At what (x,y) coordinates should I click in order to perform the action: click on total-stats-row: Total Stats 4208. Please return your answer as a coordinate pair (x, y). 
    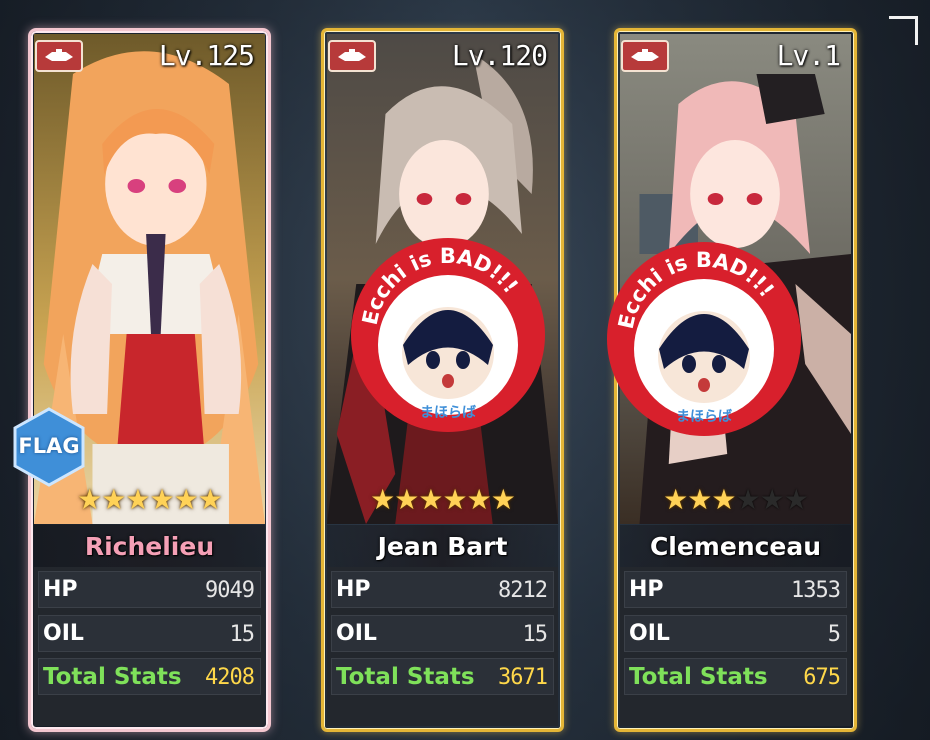
    Looking at the image, I should click on (149, 676).